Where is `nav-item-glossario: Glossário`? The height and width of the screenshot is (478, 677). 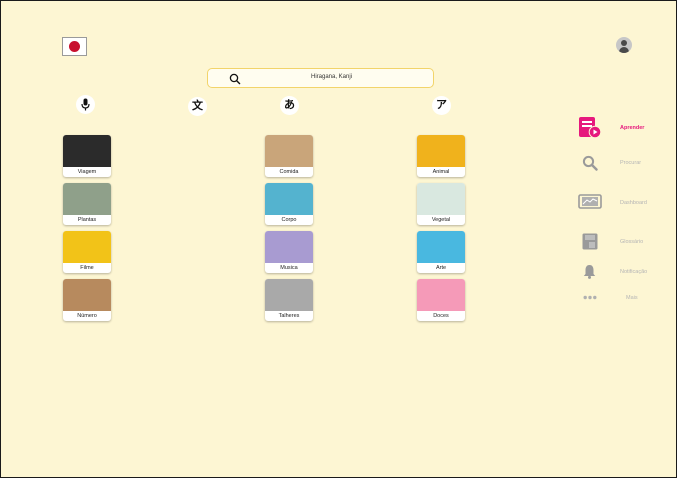 nav-item-glossario: Glossário is located at coordinates (631, 242).